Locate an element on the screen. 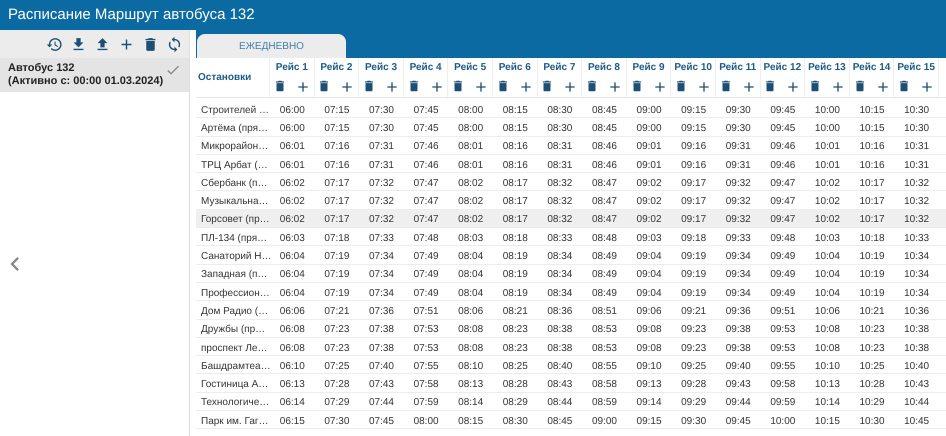 Image resolution: width=946 pixels, height=436 pixels. table-cell: 07:47 is located at coordinates (426, 202).